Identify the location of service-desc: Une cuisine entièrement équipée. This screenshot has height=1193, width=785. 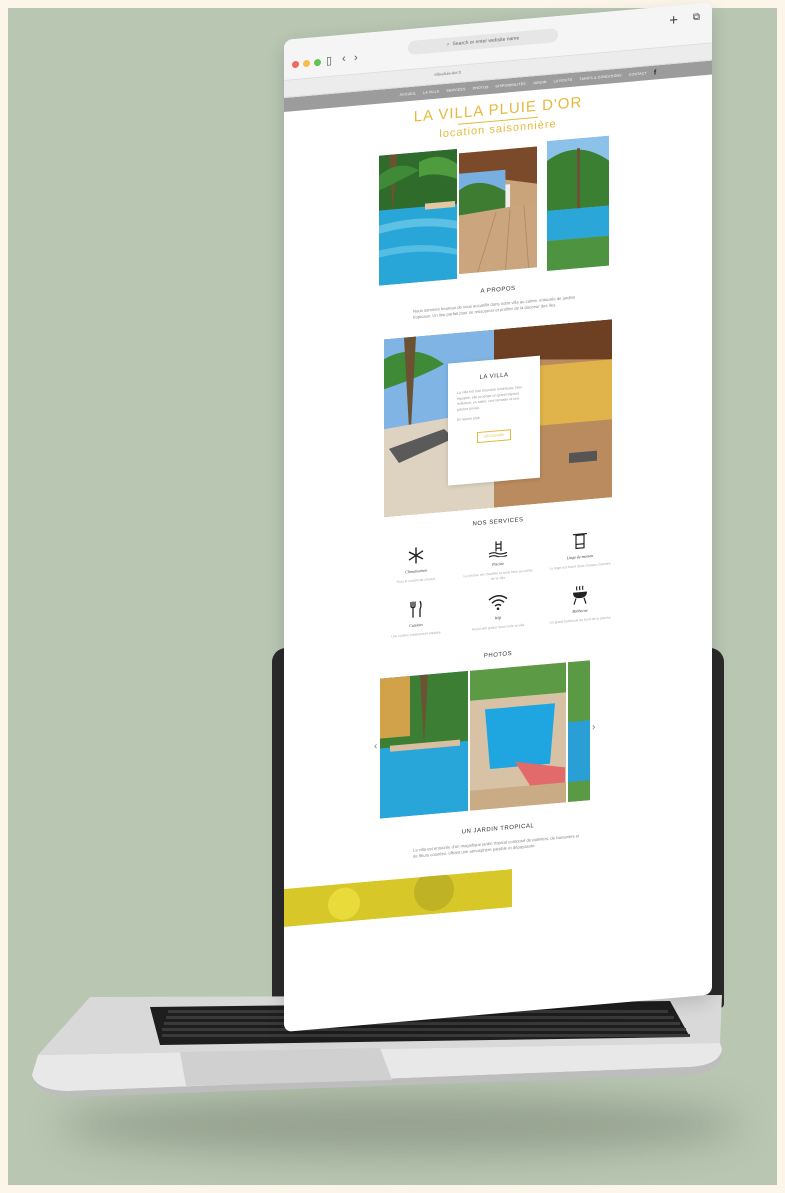
(416, 634).